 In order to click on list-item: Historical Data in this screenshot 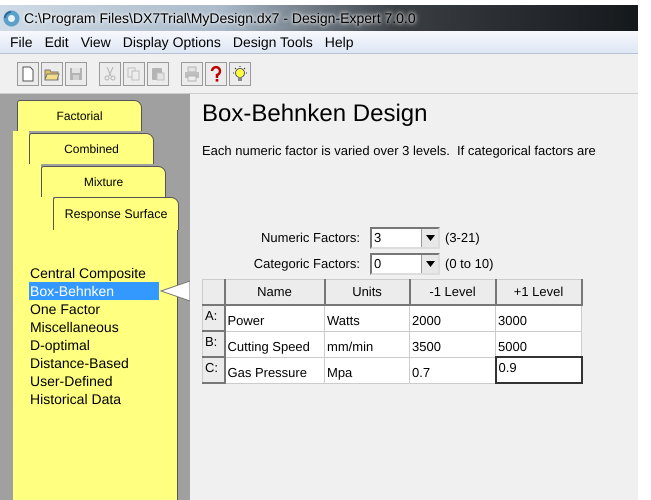, I will do `click(94, 399)`.